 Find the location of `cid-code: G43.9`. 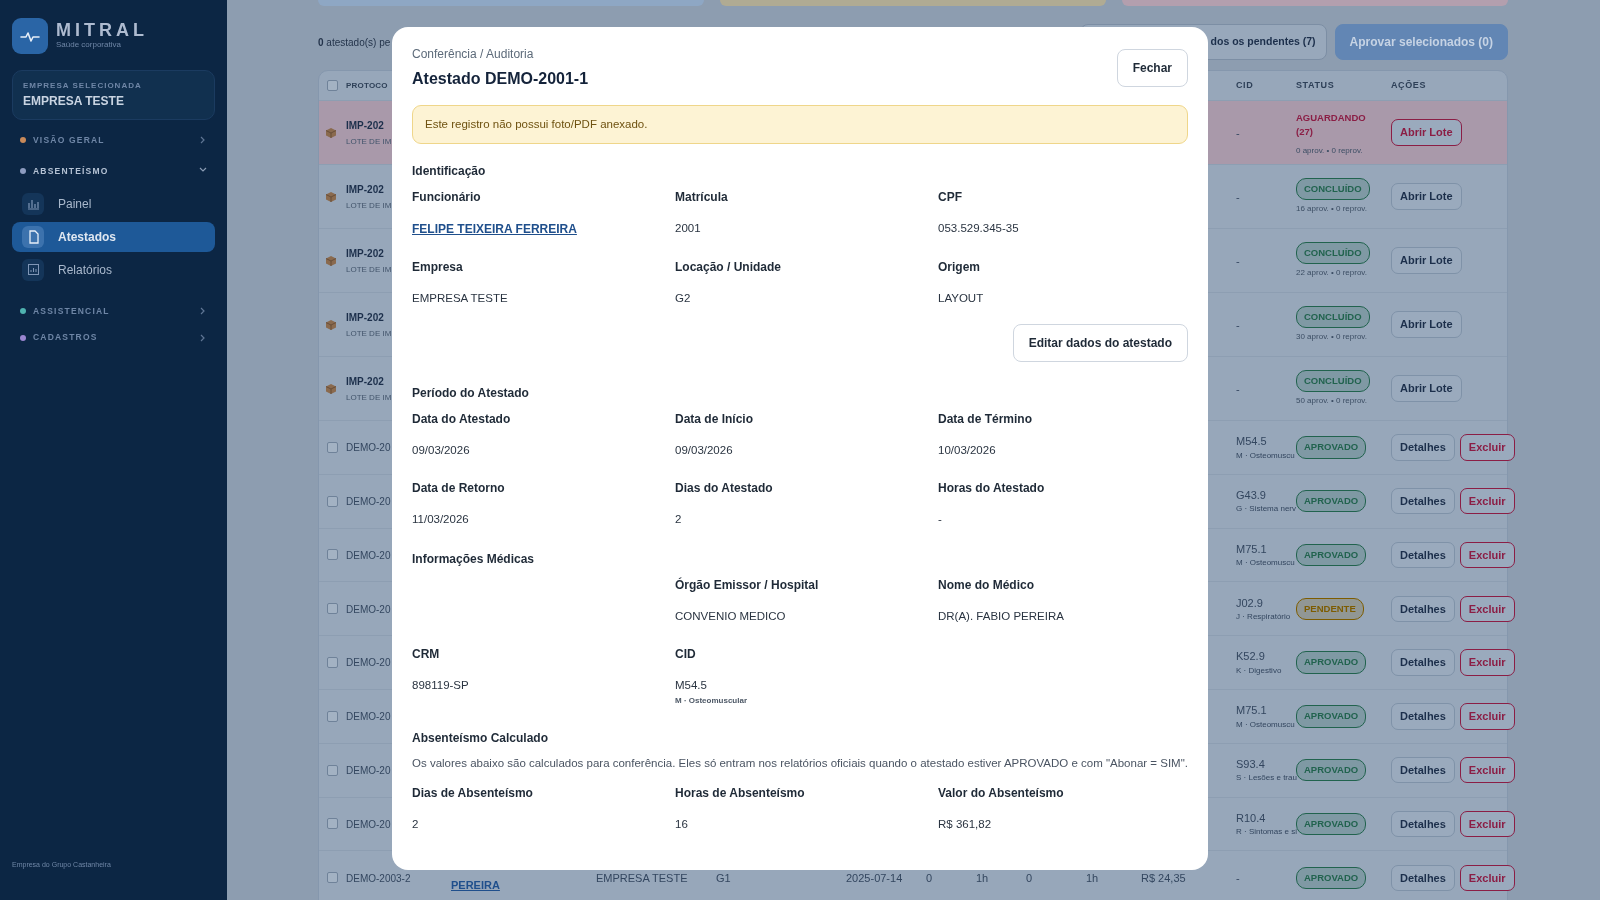

cid-code: G43.9 is located at coordinates (1251, 495).